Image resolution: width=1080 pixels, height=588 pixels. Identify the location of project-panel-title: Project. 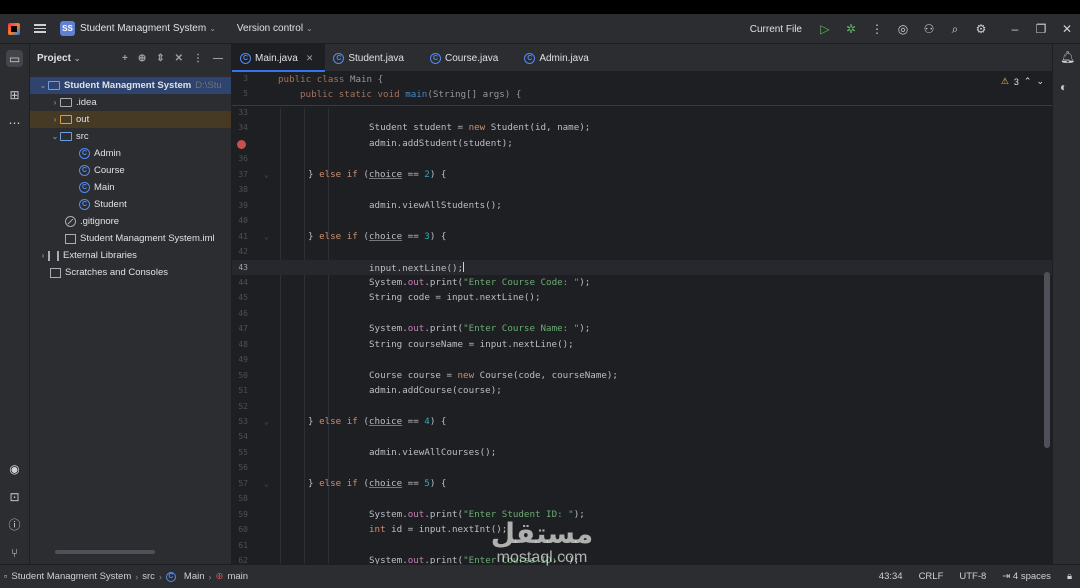
(54, 58).